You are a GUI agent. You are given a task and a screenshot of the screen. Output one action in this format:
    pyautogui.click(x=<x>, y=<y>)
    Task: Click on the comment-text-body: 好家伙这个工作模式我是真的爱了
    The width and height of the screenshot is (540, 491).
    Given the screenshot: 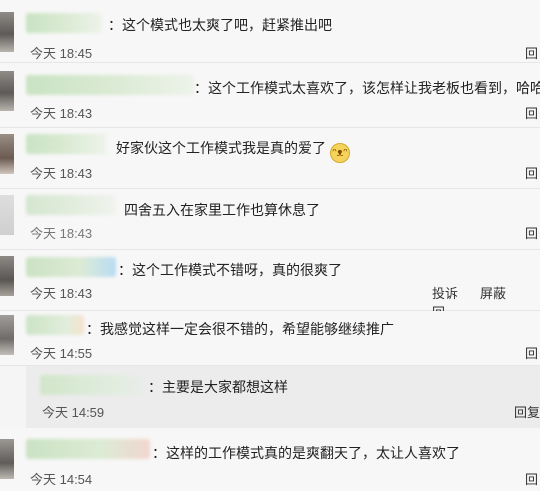 What is the action you would take?
    pyautogui.click(x=221, y=148)
    